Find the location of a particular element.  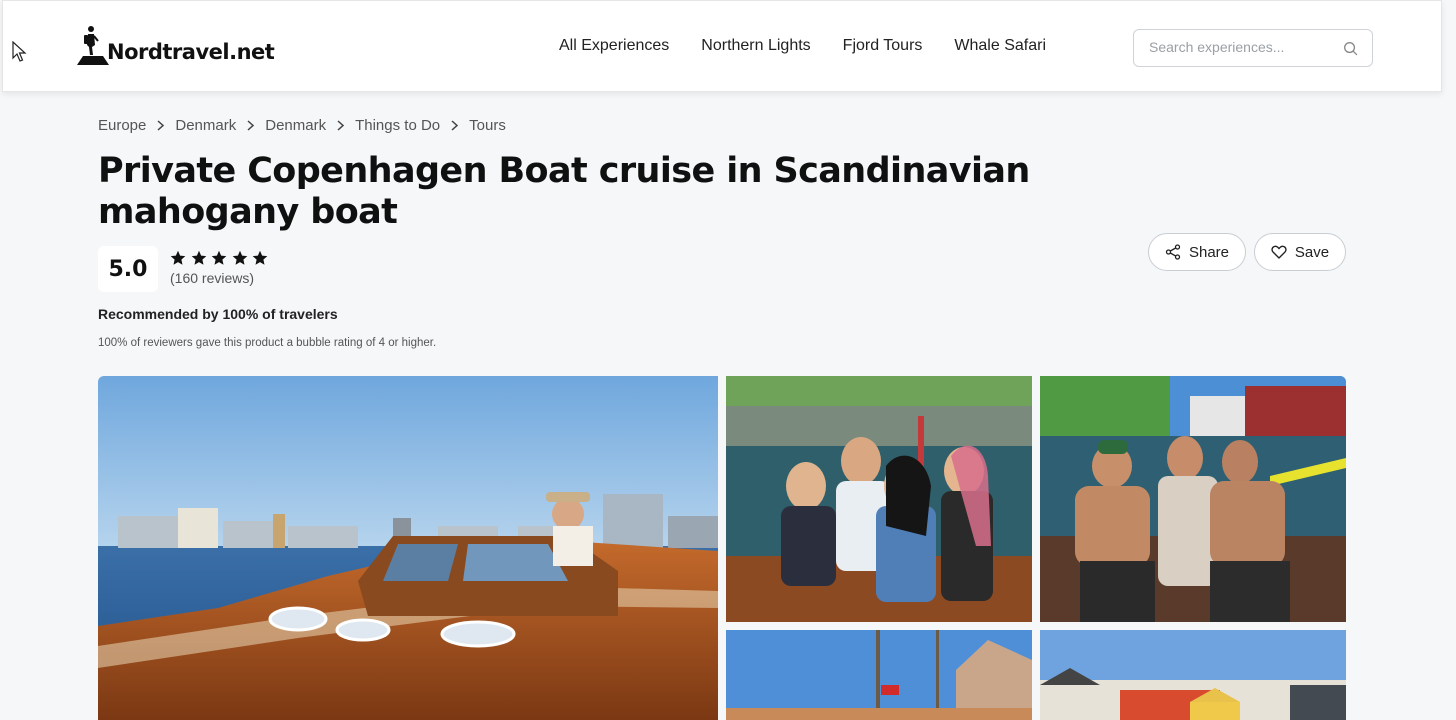

share-button: Share is located at coordinates (1197, 252).